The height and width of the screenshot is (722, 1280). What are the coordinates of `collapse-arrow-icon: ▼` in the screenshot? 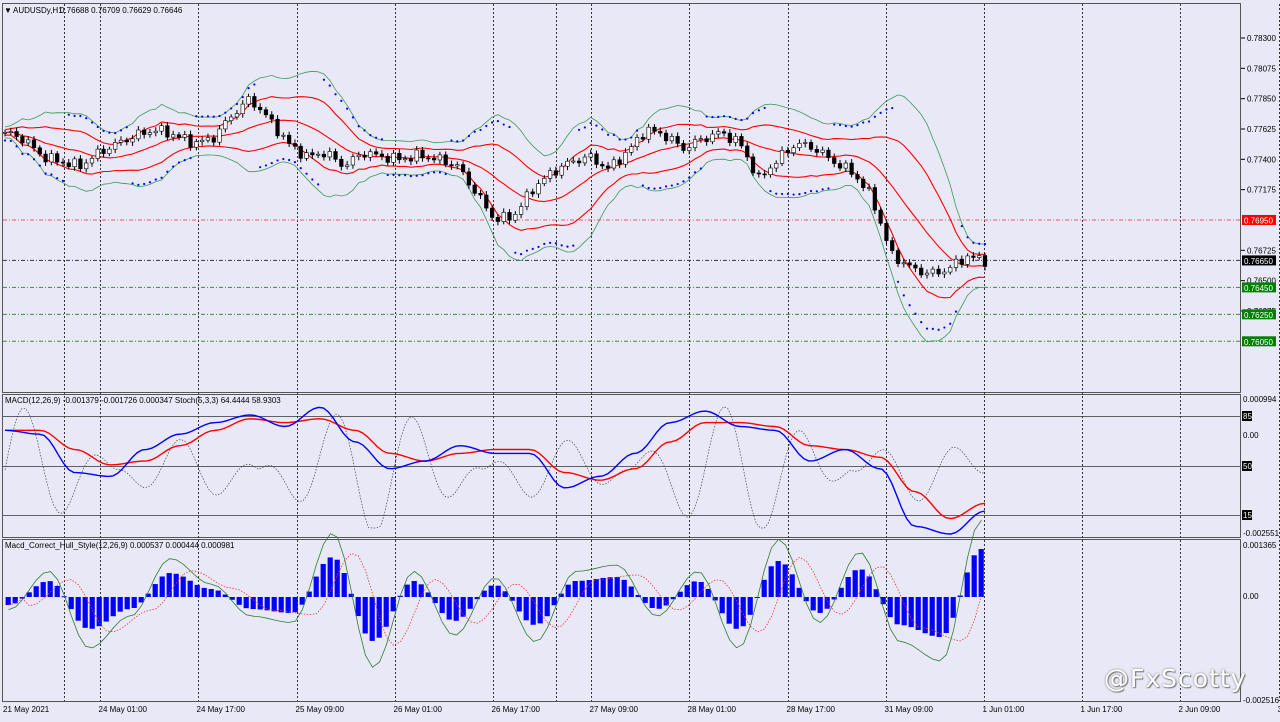 It's located at (8, 10).